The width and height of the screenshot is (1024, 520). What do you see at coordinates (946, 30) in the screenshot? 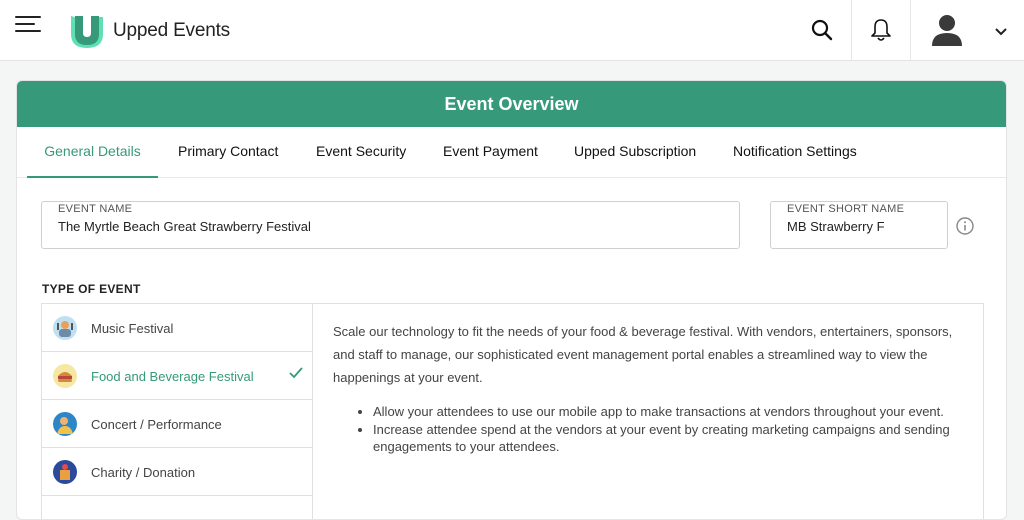
I see `user-avatar-icon` at bounding box center [946, 30].